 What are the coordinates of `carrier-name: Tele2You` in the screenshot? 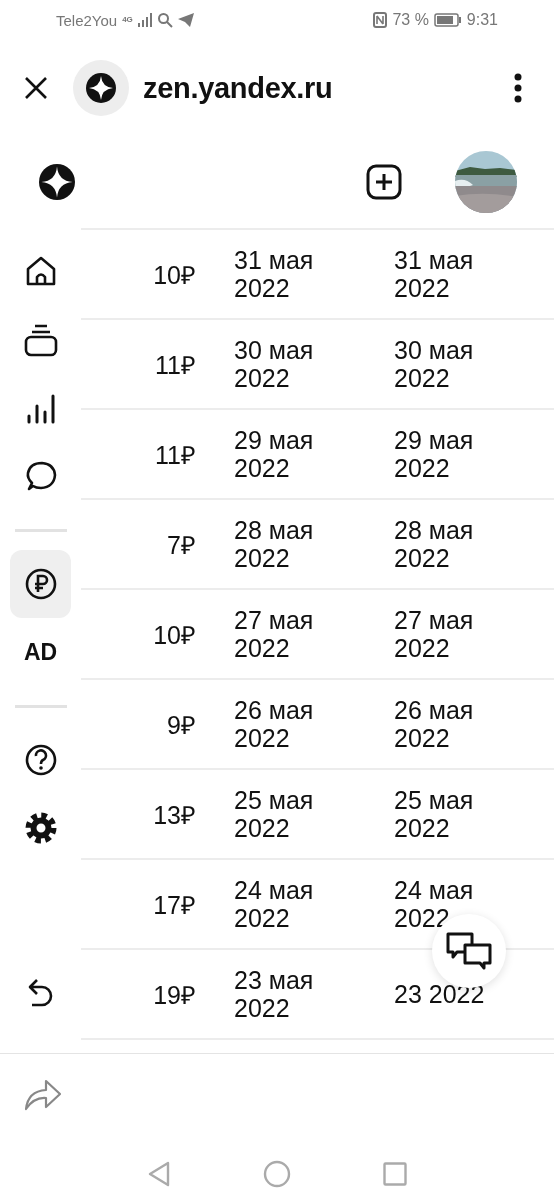 It's located at (87, 20).